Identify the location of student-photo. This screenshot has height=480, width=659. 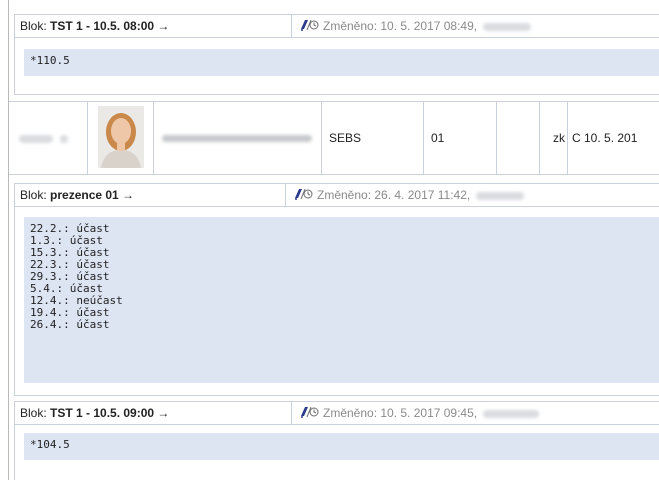
(121, 137).